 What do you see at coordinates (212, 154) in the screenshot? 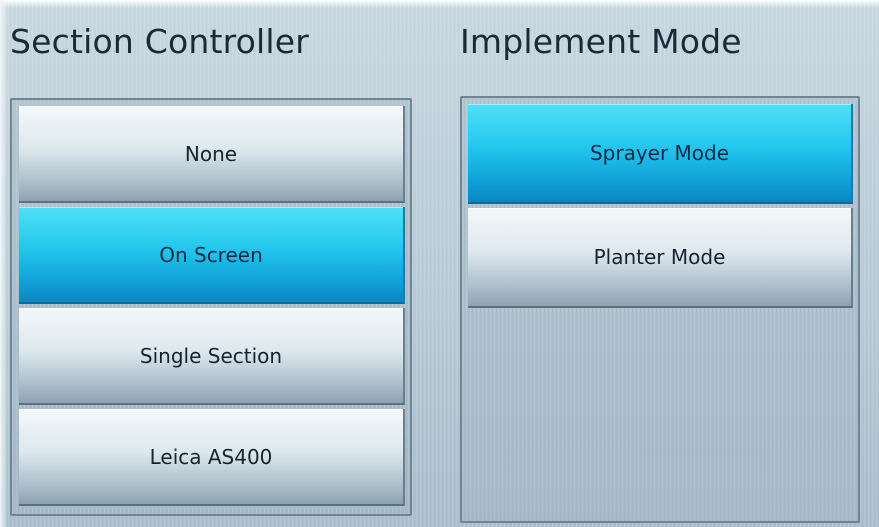
I see `option-none: None` at bounding box center [212, 154].